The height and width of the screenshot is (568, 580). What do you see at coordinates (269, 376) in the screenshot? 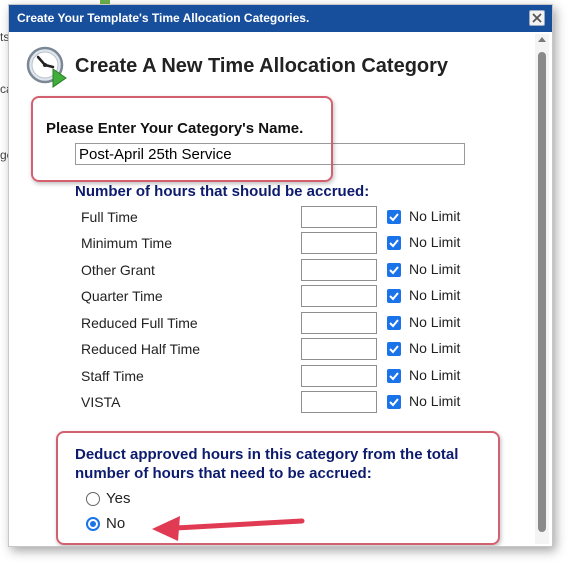
I see `hours-row: Staff Time No Limit` at bounding box center [269, 376].